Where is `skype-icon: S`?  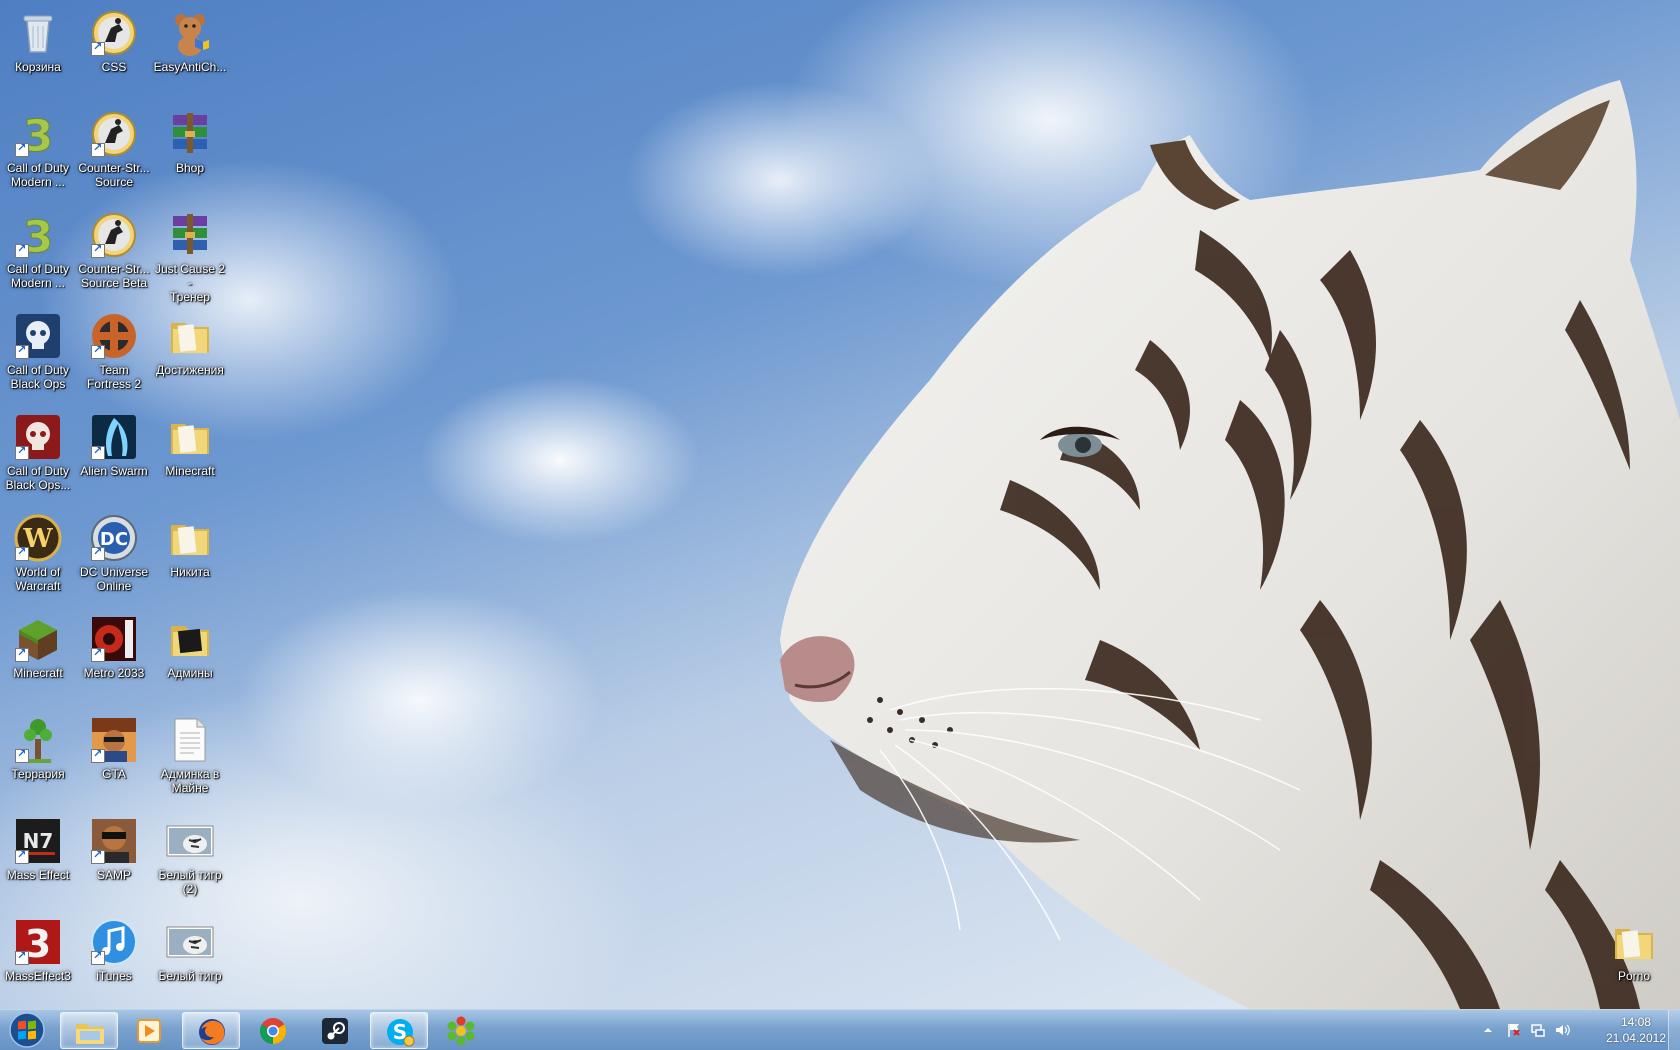 skype-icon: S is located at coordinates (401, 1033).